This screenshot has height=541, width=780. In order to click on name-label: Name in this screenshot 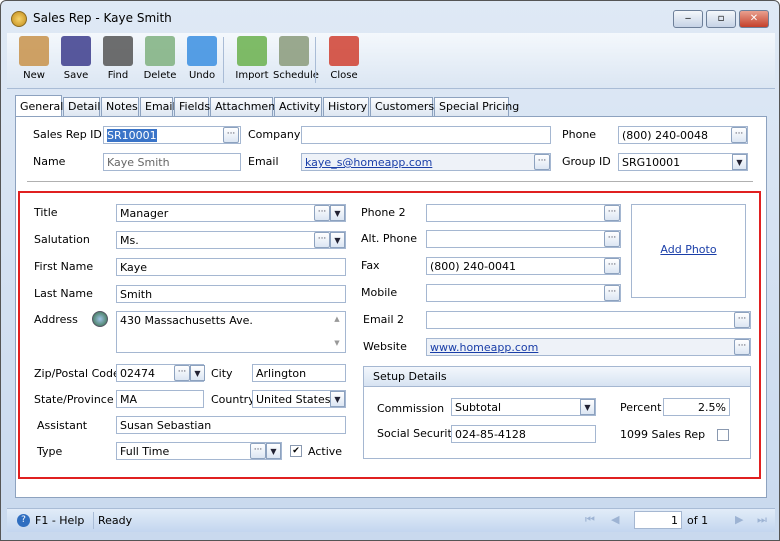, I will do `click(49, 161)`.